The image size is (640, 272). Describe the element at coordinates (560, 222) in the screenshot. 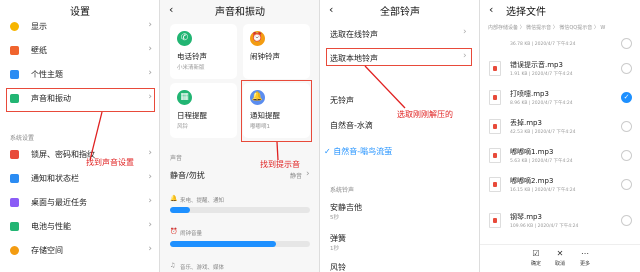

I see `file-row: 钢琴.mp3 109.96 KB | 2020/4/7 下午4:24` at that location.